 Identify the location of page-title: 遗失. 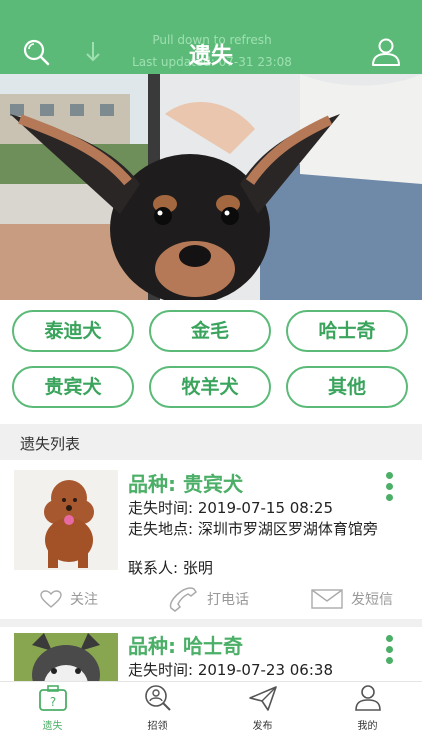
(210, 56).